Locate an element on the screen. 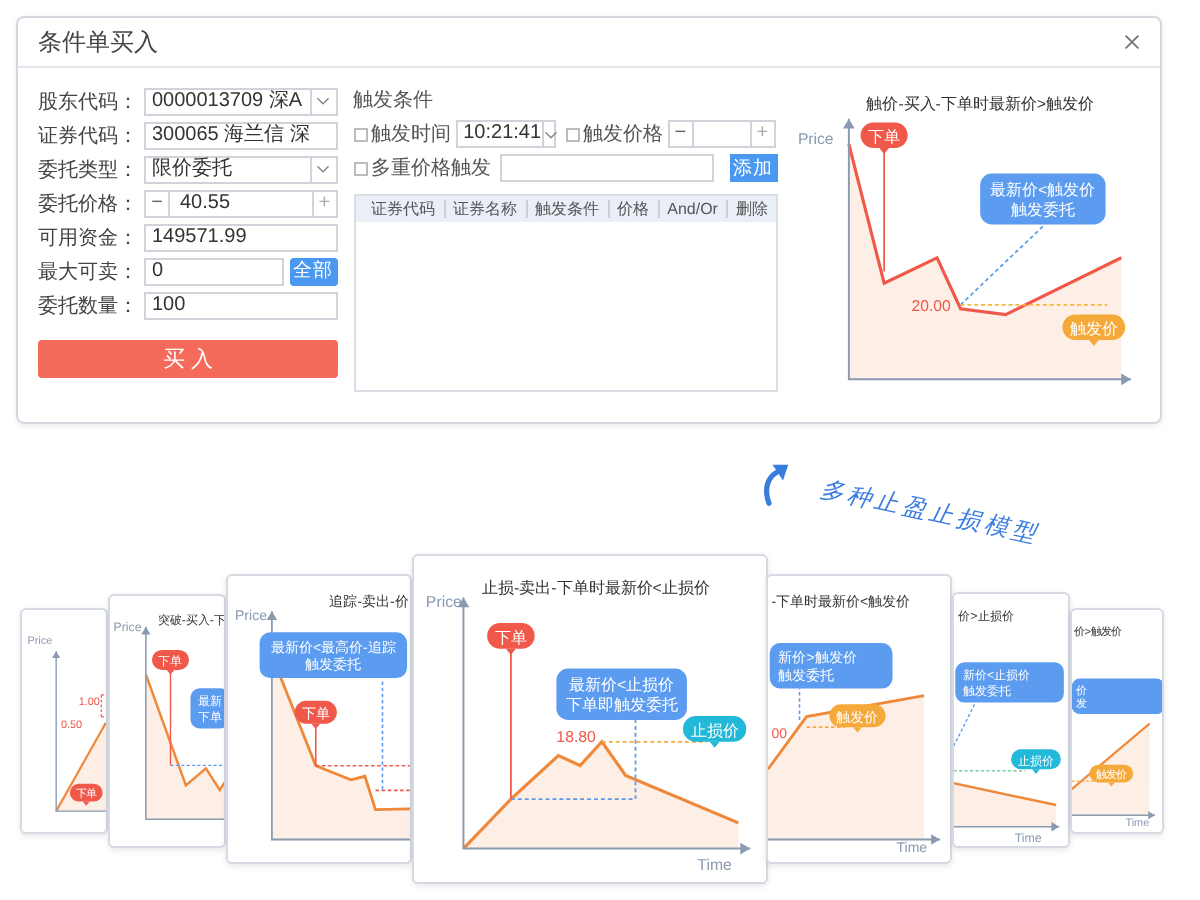  price-line-drawing is located at coordinates (1005, 804).